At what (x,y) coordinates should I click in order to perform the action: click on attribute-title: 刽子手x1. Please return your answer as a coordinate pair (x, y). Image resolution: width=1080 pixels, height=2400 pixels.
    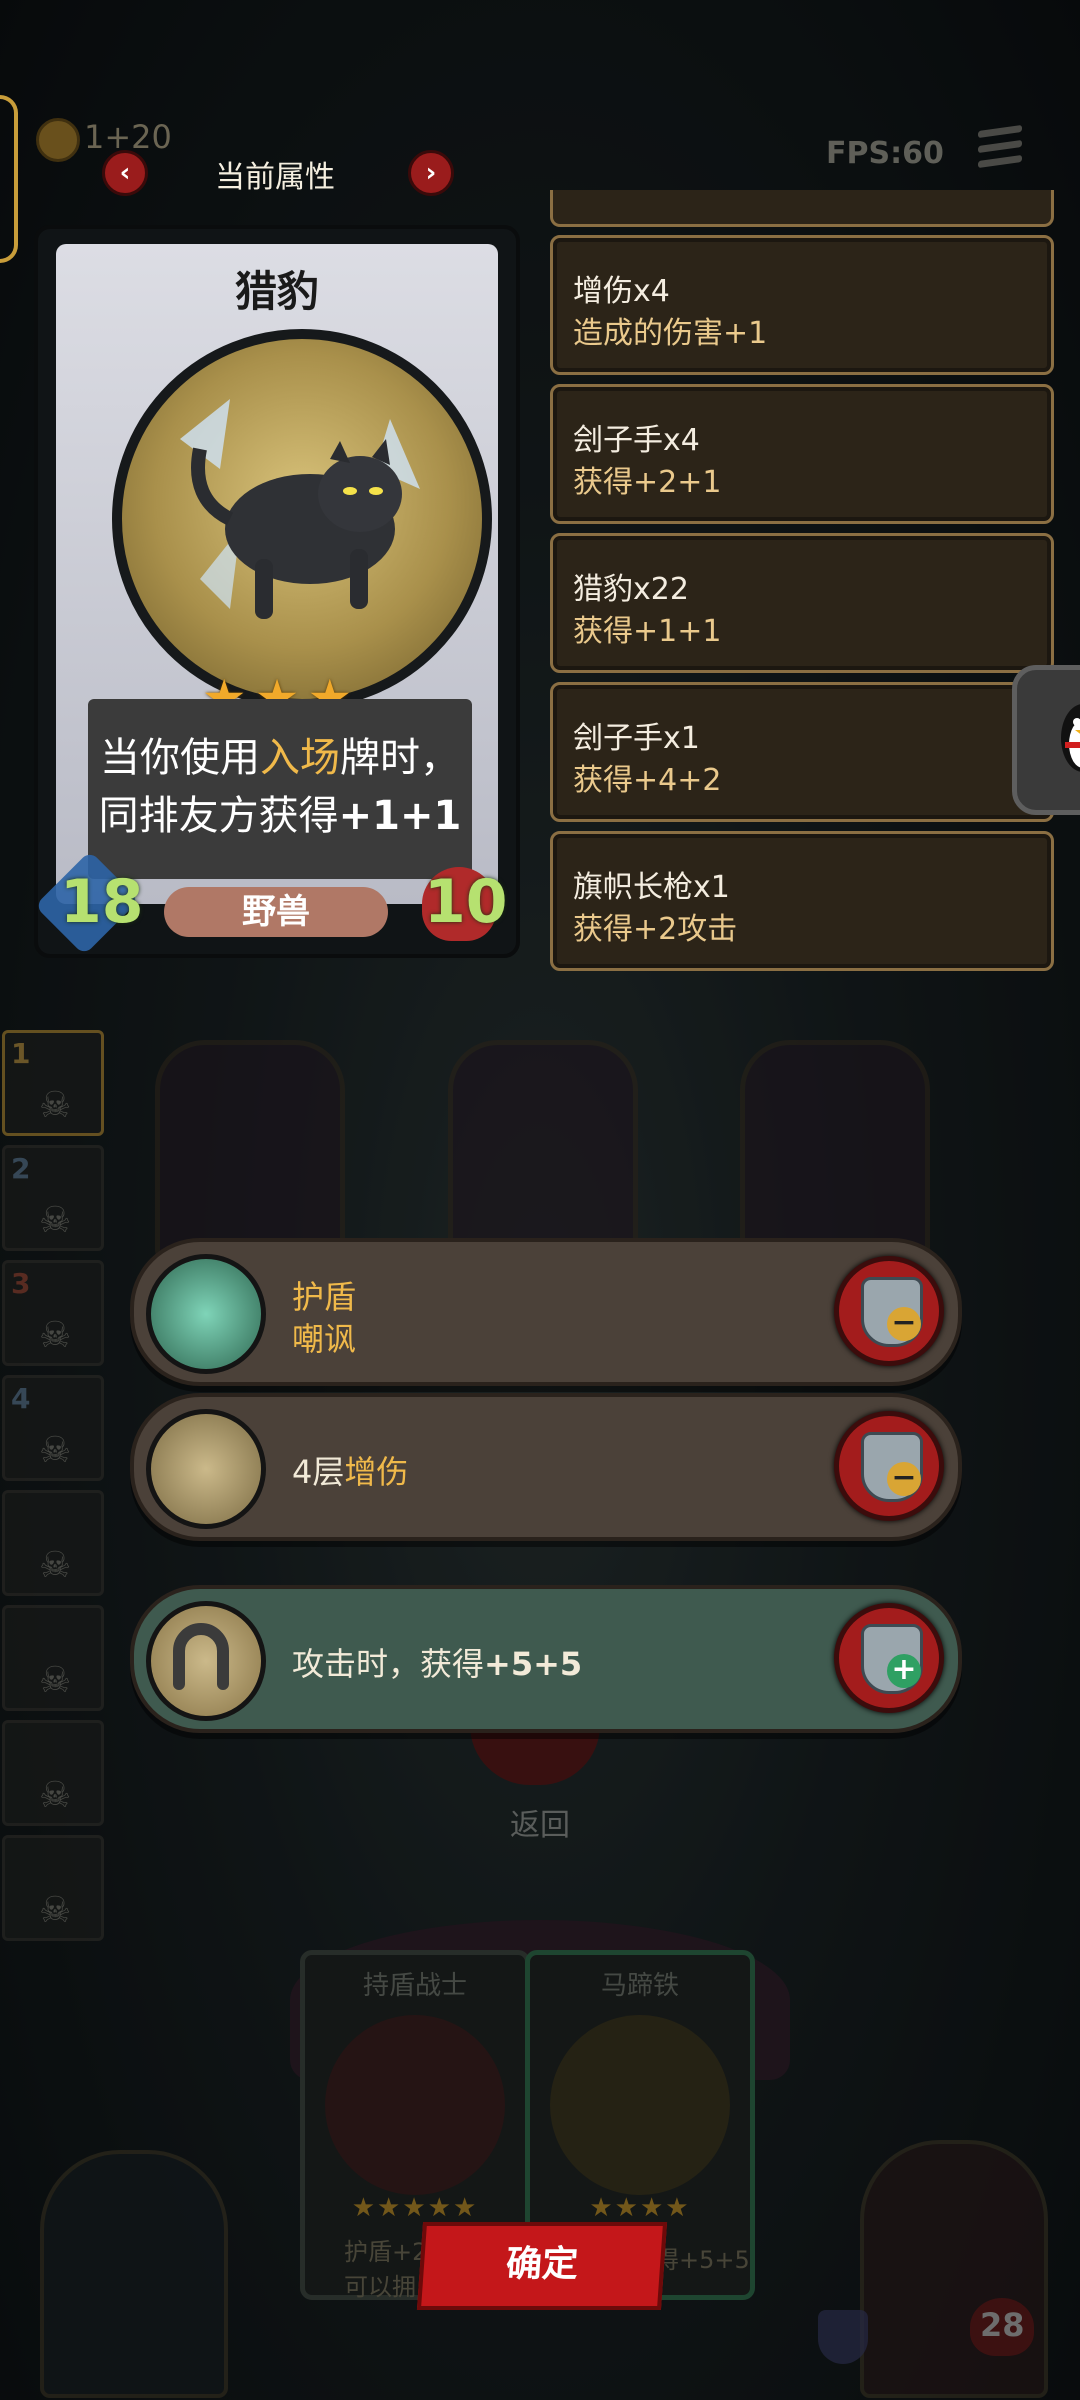
    Looking at the image, I should click on (636, 738).